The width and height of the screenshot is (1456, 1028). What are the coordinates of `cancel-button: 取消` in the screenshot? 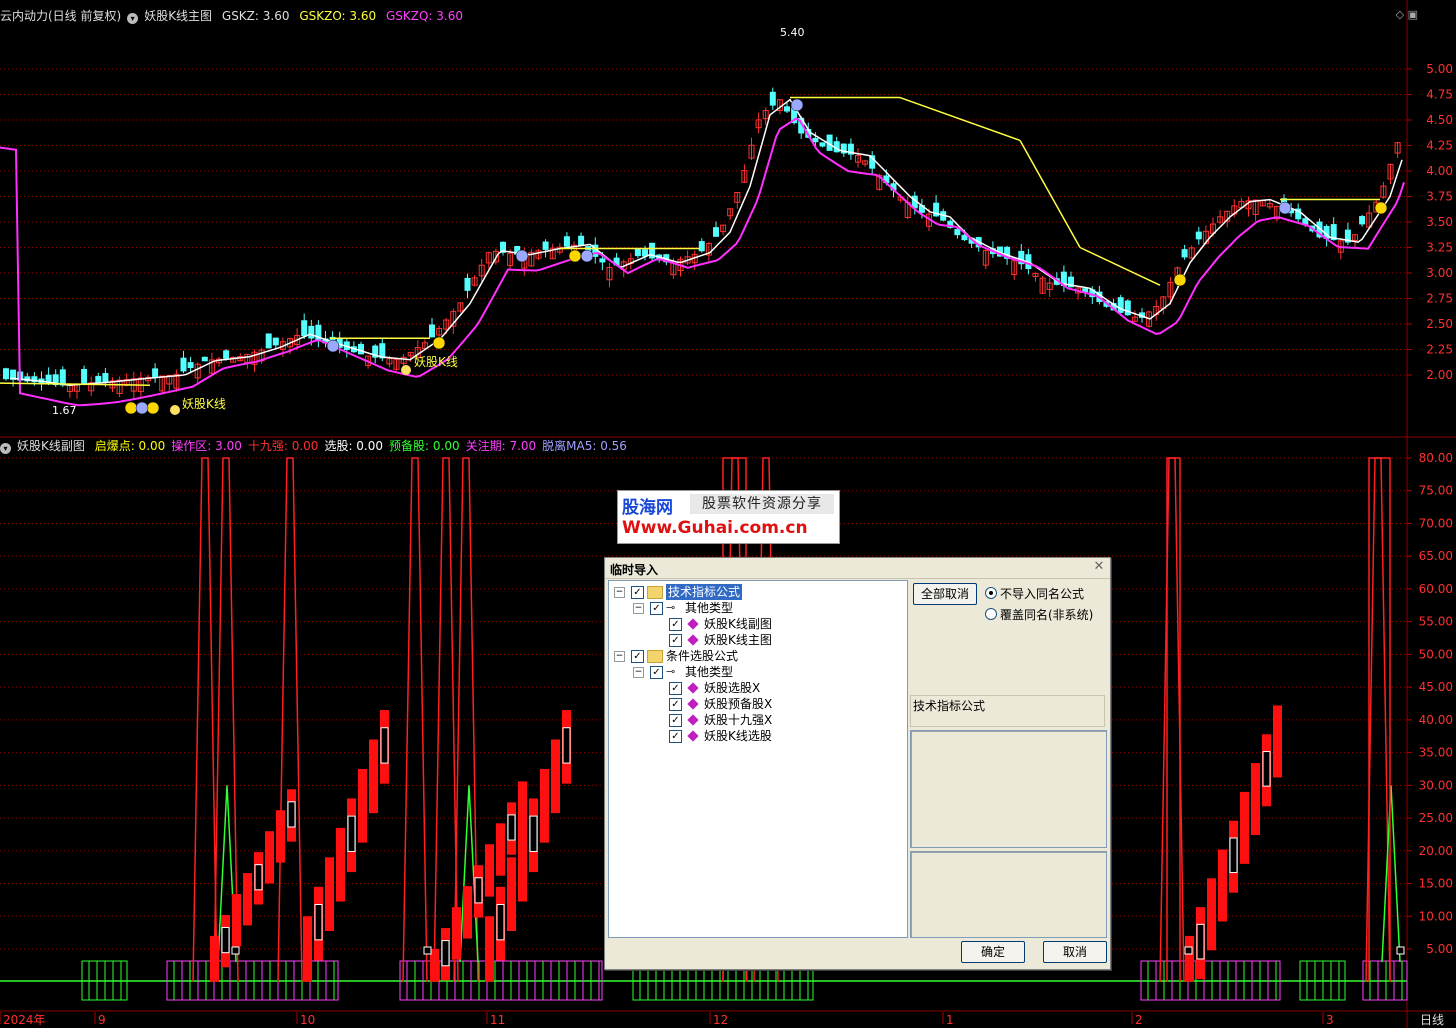 It's located at (1075, 952).